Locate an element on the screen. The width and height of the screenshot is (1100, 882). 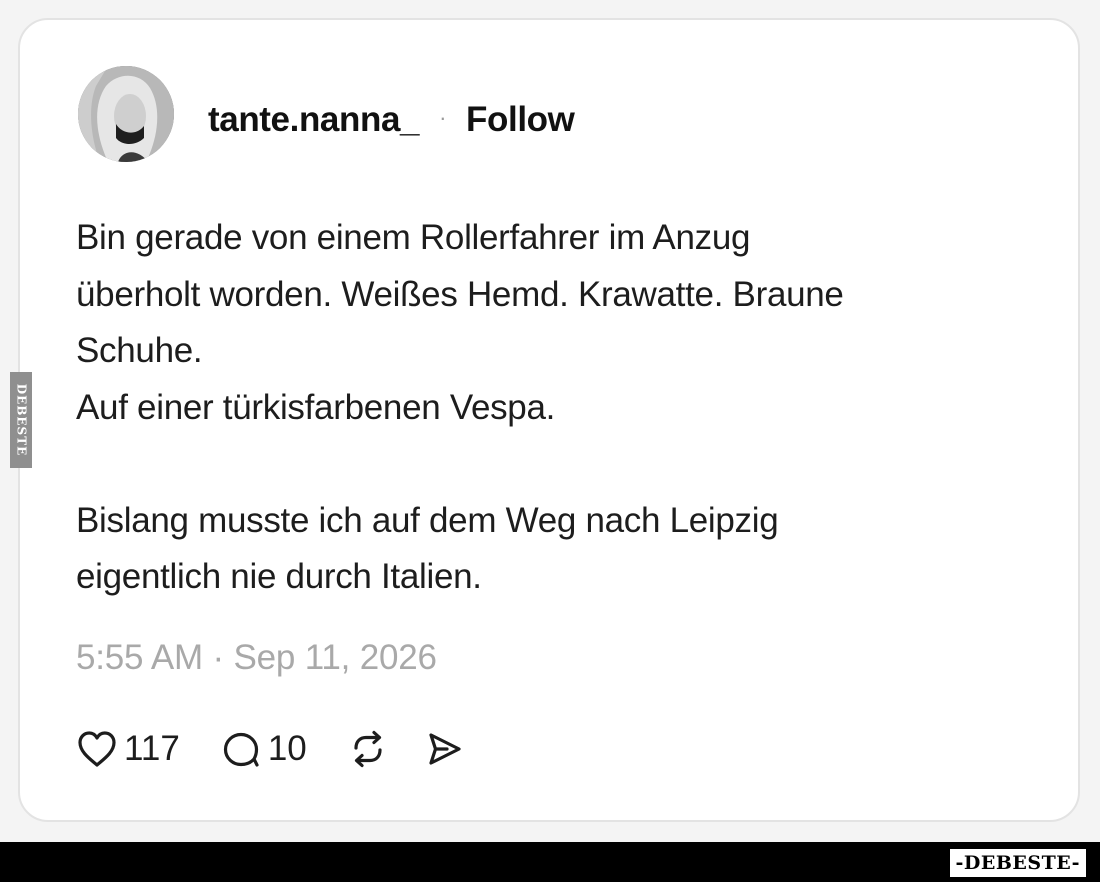
avatar is located at coordinates (126, 114).